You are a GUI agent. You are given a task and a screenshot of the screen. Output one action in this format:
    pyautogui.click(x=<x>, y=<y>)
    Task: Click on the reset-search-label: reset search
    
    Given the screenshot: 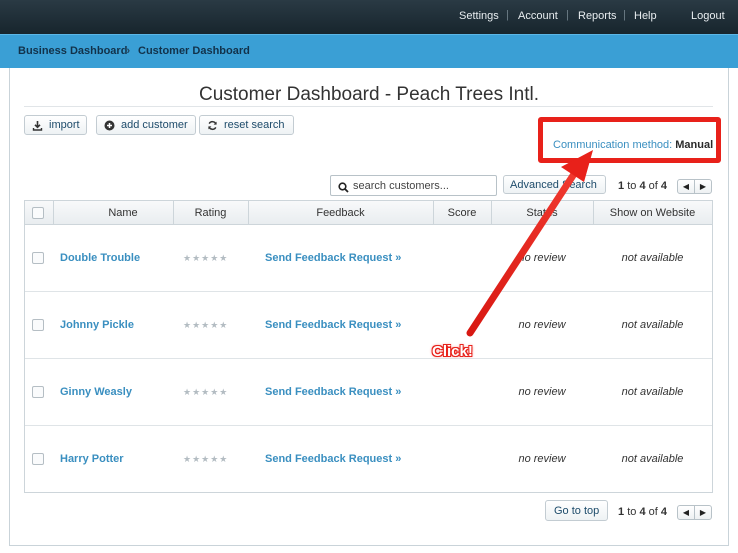 What is the action you would take?
    pyautogui.click(x=254, y=125)
    